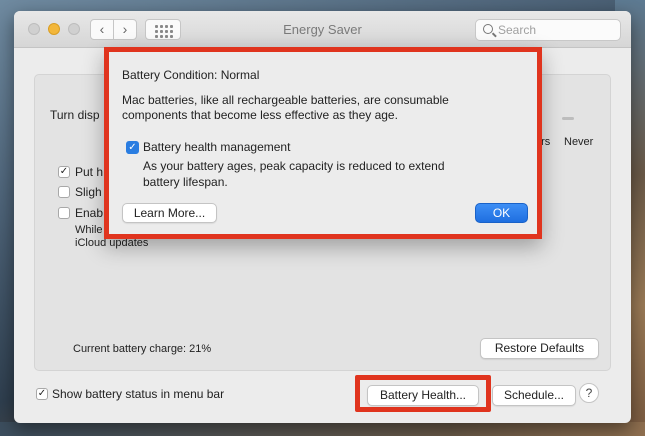 Image resolution: width=645 pixels, height=436 pixels. What do you see at coordinates (501, 213) in the screenshot?
I see `ok-button: OK` at bounding box center [501, 213].